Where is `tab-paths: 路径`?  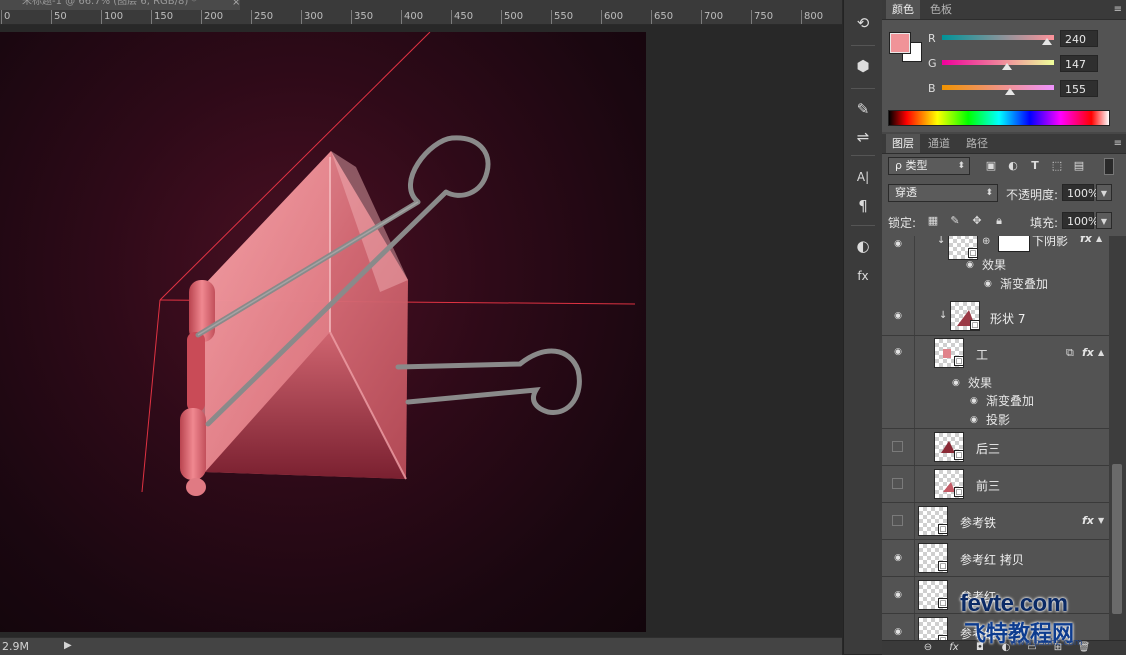
tab-paths: 路径 is located at coordinates (977, 143).